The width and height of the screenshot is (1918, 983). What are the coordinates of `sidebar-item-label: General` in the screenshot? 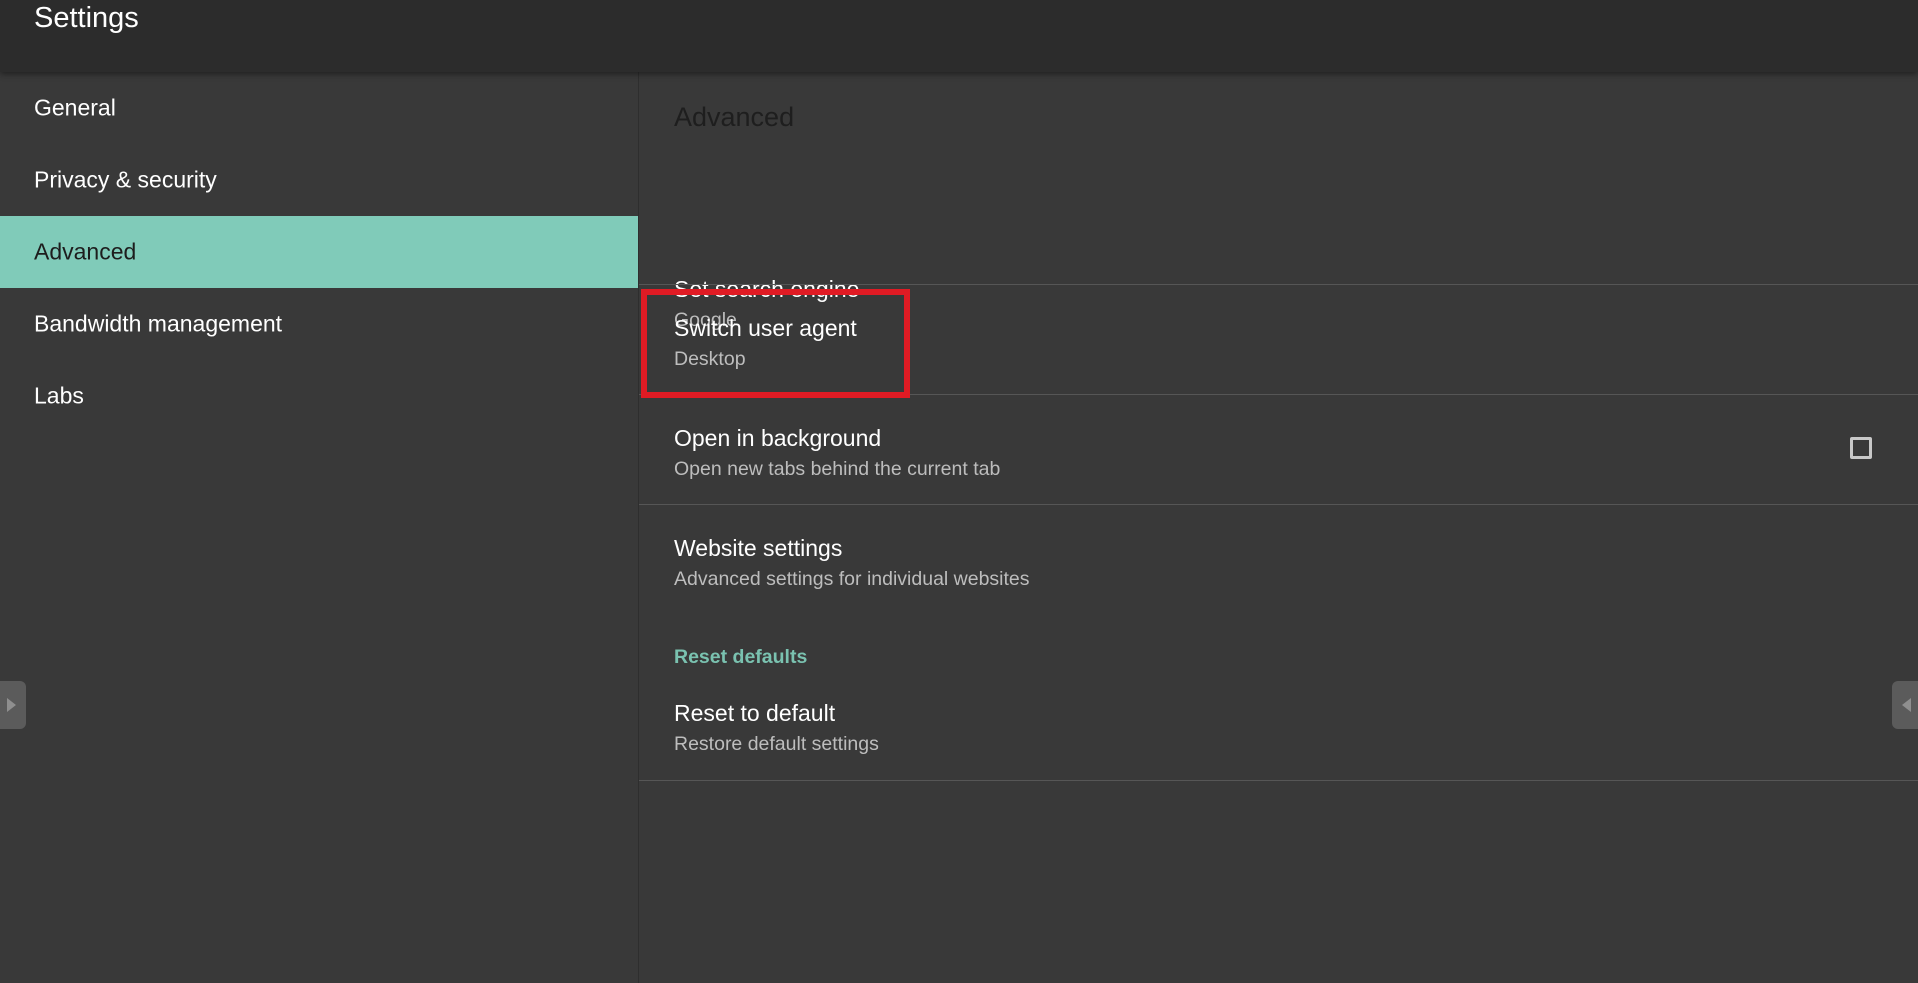 It's located at (75, 107).